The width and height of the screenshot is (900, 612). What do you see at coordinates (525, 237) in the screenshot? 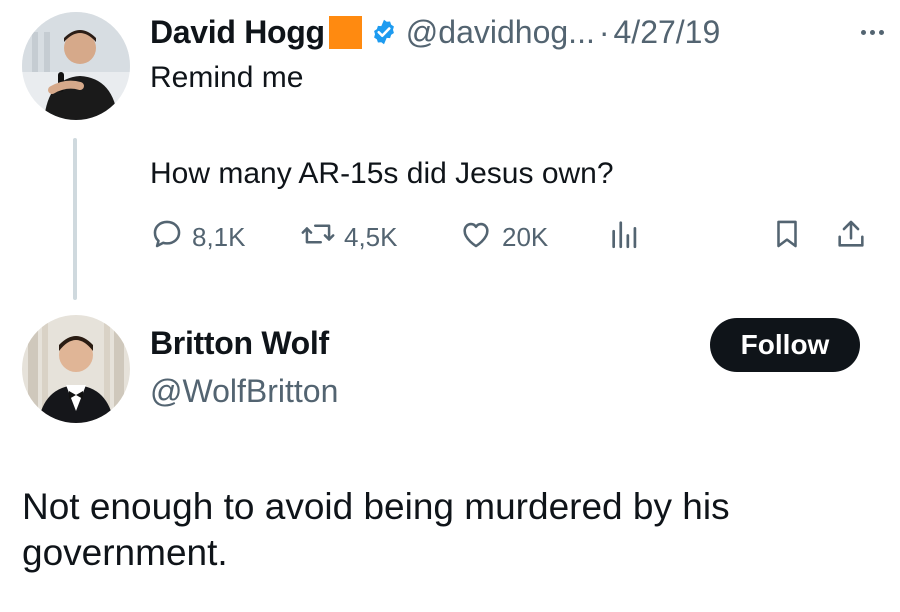
I see `like-count: 20K` at bounding box center [525, 237].